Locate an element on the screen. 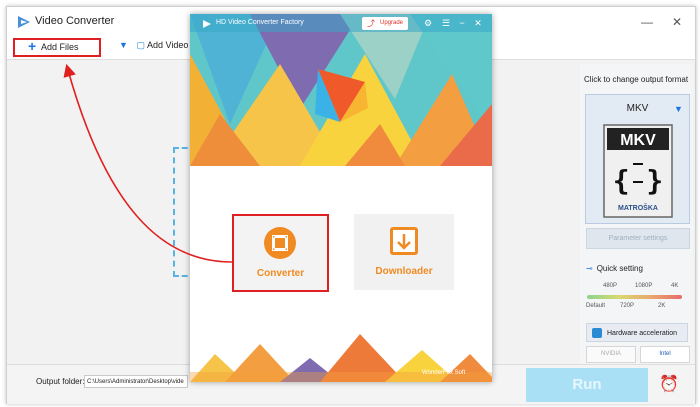  hardware-acceleration-toggle: Hardware acceleration is located at coordinates (637, 332).